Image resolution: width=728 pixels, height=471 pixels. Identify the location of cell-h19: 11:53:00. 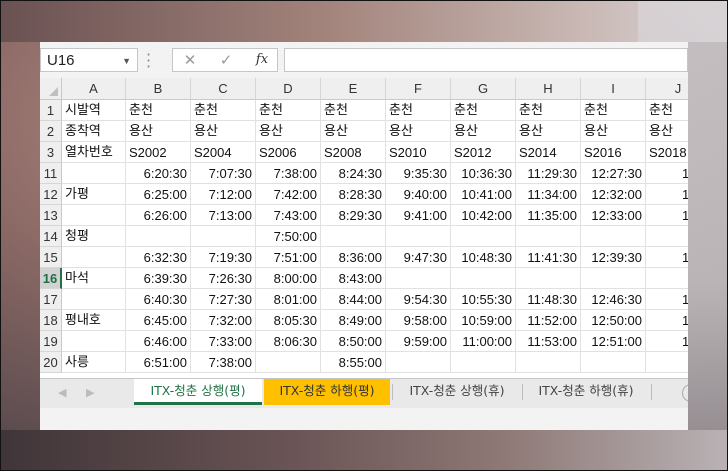
(548, 341).